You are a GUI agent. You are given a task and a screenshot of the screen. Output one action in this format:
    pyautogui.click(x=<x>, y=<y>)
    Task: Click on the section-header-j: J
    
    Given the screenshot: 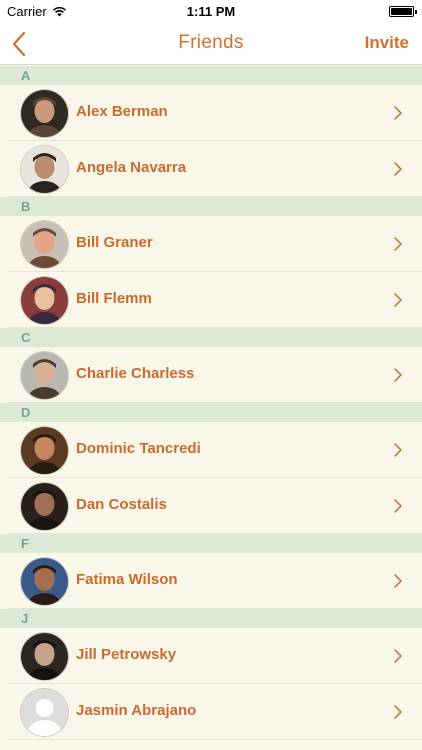 What is the action you would take?
    pyautogui.click(x=211, y=618)
    